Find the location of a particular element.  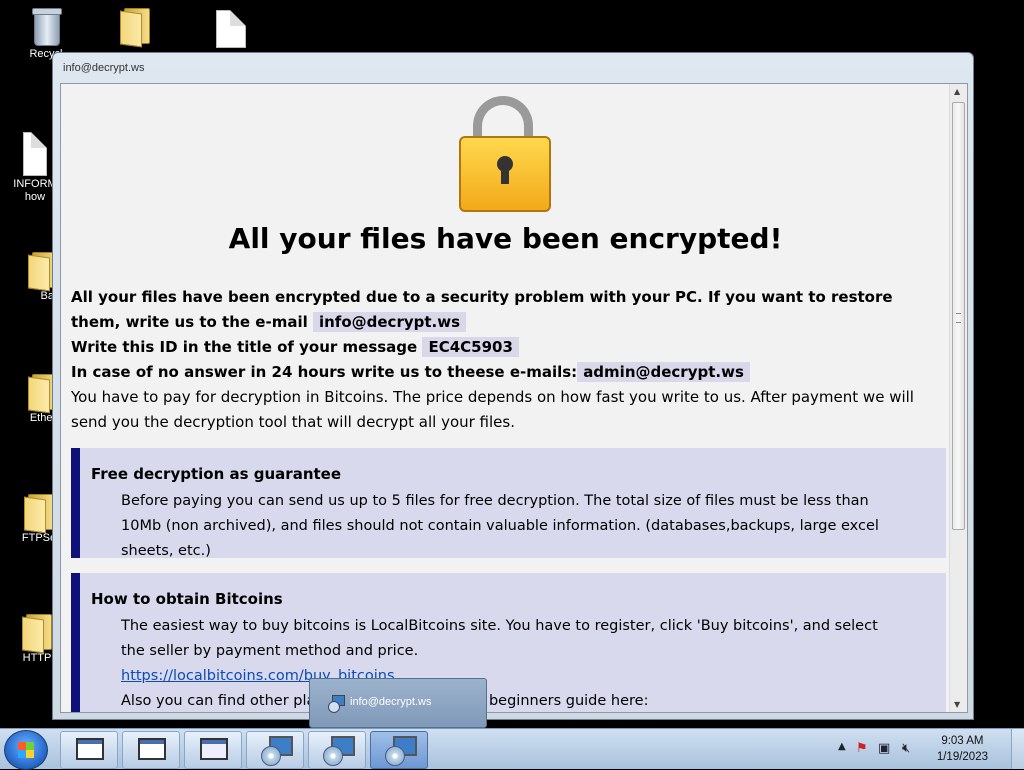

alt-contact-email: admin@decrypt.ws is located at coordinates (663, 372).